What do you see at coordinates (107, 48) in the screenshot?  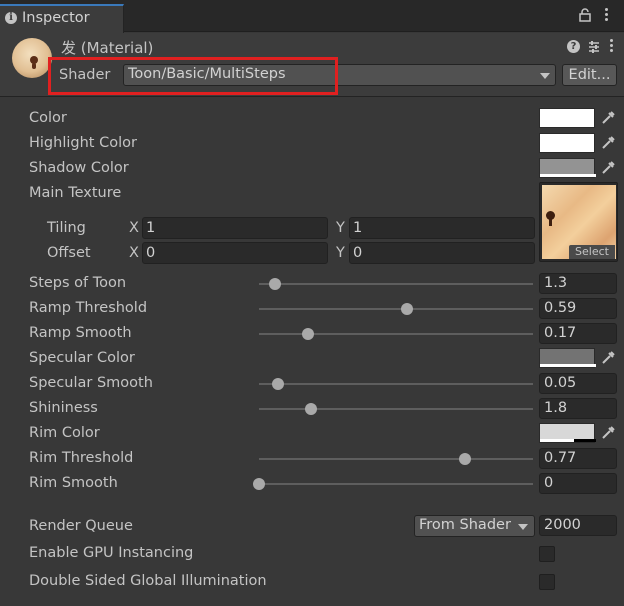 I see `material-title: 发 (Material)` at bounding box center [107, 48].